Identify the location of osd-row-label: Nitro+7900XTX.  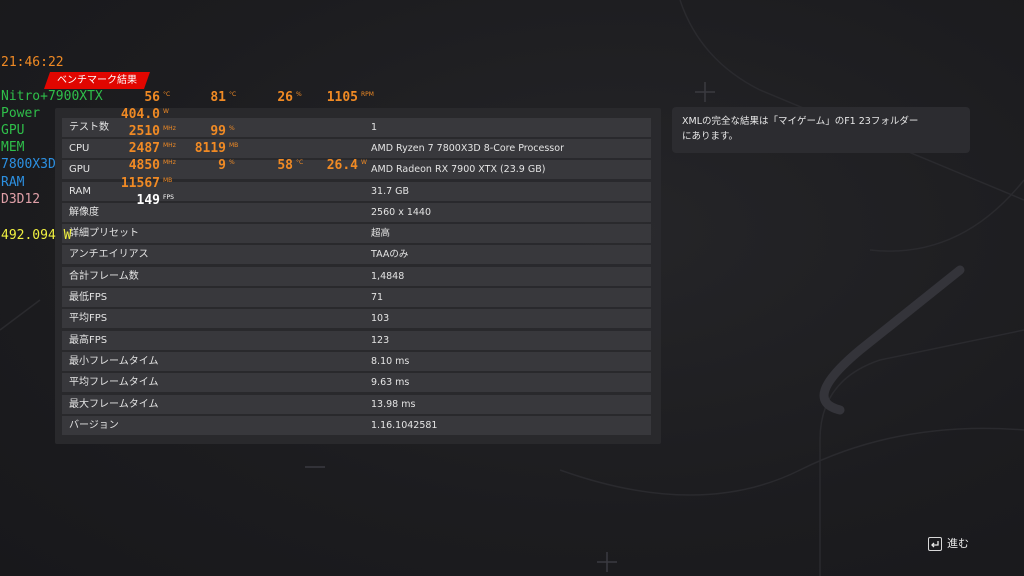
(52, 96).